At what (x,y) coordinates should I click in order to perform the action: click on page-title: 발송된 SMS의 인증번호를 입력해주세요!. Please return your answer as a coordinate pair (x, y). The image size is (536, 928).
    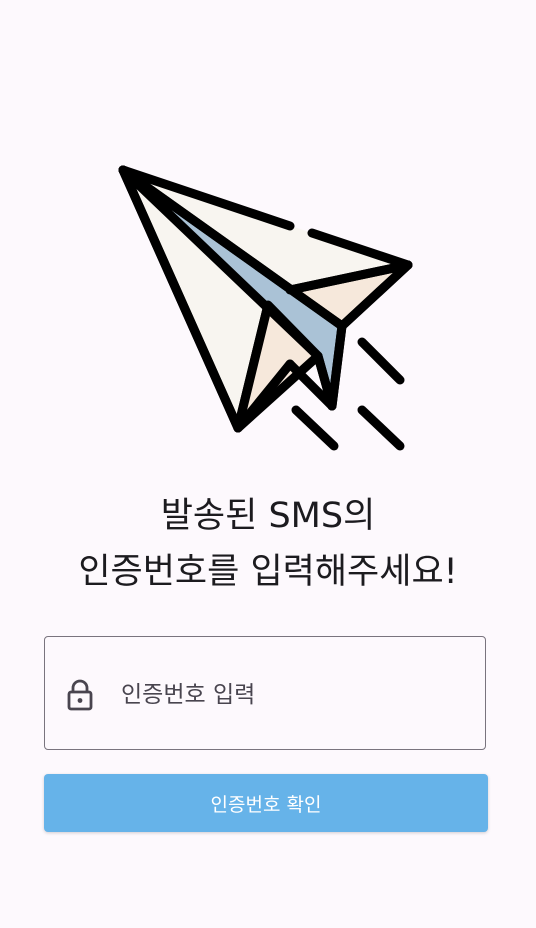
    Looking at the image, I should click on (268, 544).